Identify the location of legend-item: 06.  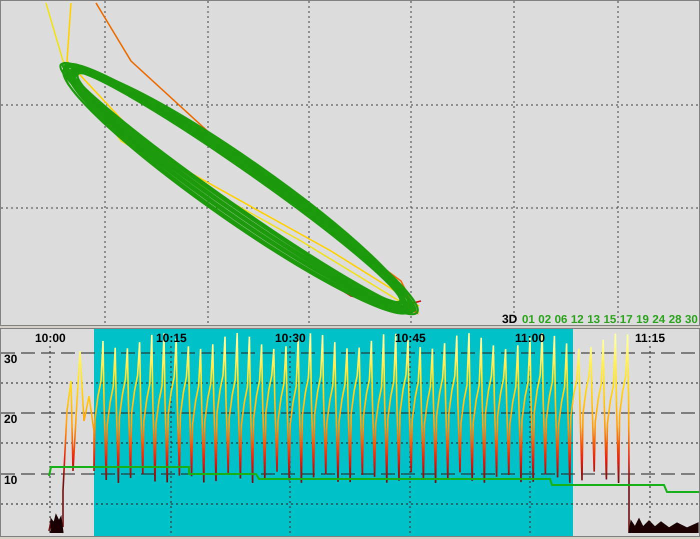
(561, 319).